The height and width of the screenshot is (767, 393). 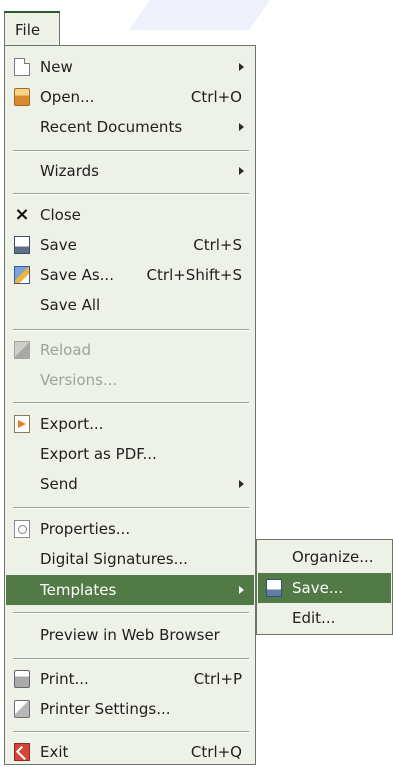 What do you see at coordinates (22, 709) in the screenshot?
I see `printer-settings-icon` at bounding box center [22, 709].